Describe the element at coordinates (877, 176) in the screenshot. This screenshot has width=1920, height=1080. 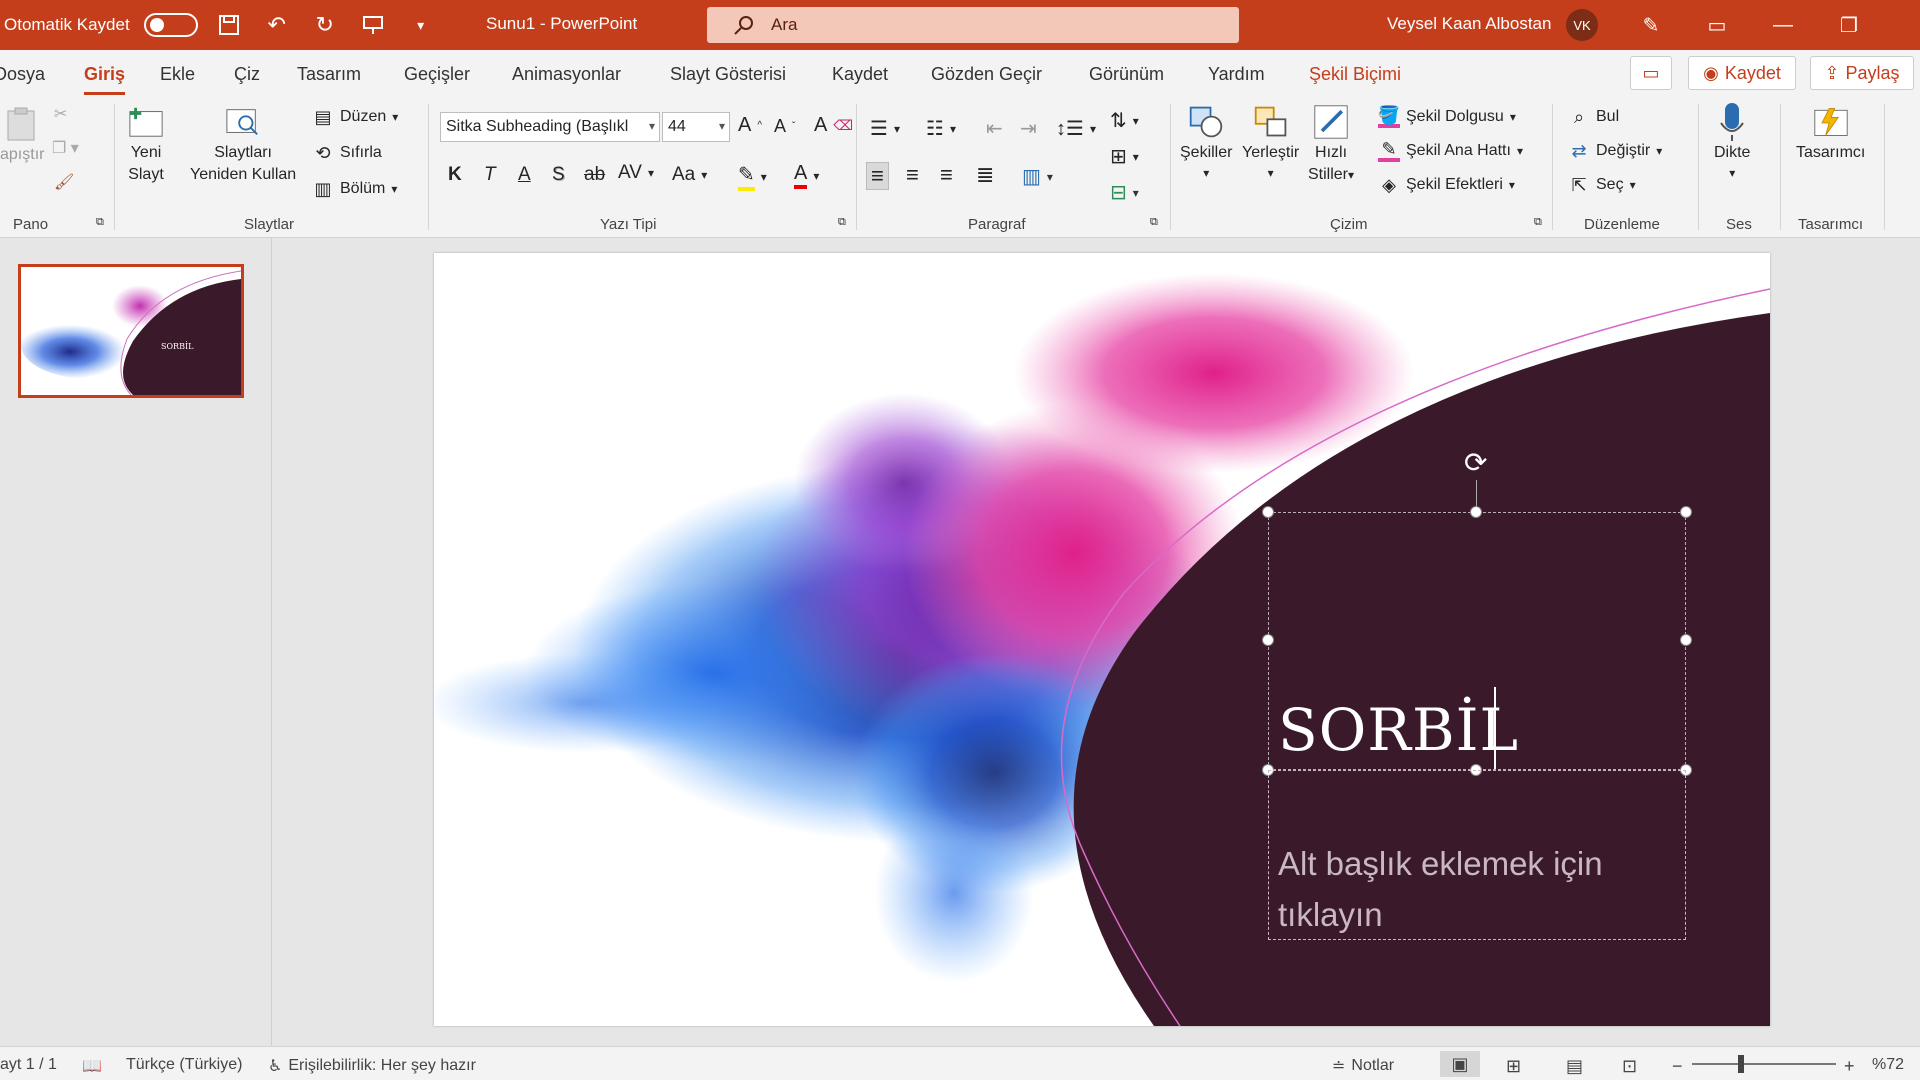
I see `align-left-button: ≡` at that location.